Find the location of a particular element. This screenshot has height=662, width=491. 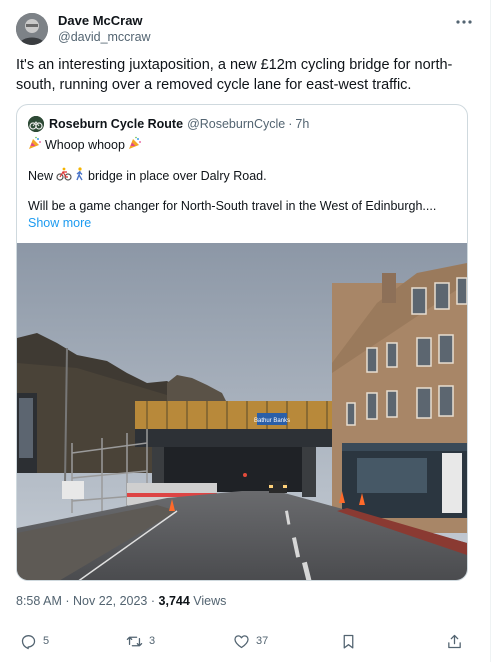

show-more-link: Show more is located at coordinates (59, 223).